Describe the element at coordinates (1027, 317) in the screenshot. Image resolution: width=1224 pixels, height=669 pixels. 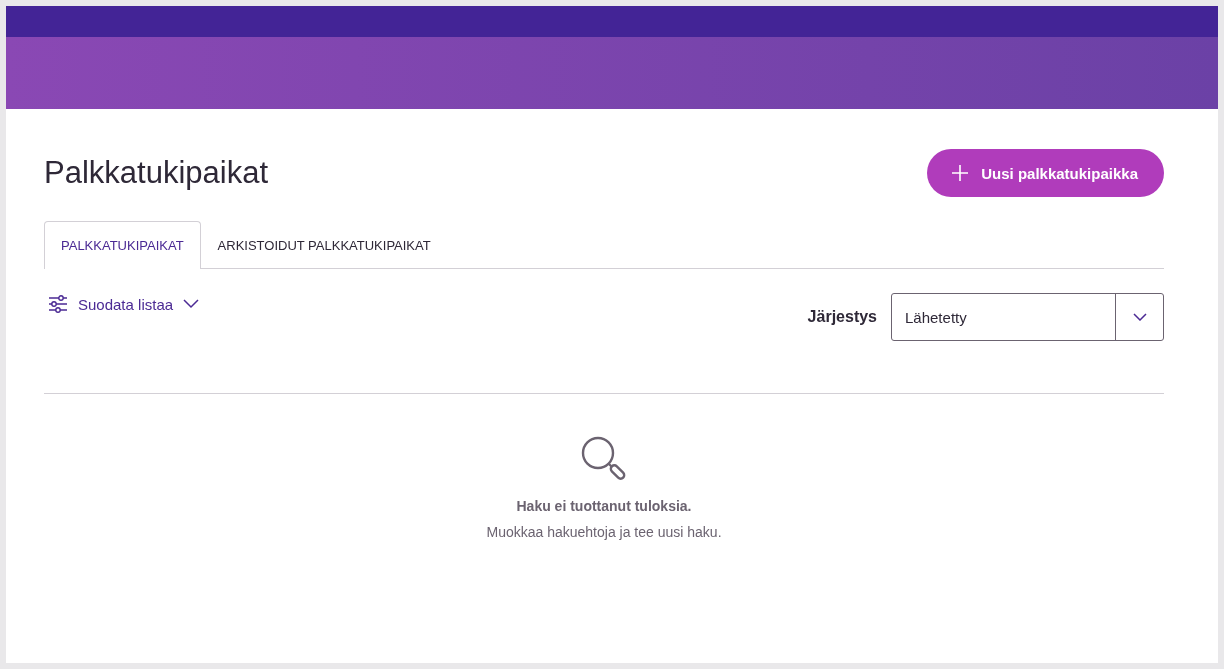
I see `sort-dropdown: Lähetetty` at that location.